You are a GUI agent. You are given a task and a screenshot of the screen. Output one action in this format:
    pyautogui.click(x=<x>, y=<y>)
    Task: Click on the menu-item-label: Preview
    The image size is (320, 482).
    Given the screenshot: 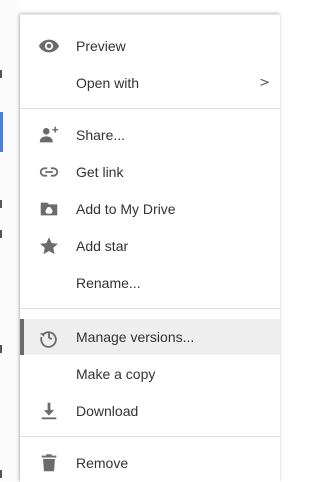 What is the action you would take?
    pyautogui.click(x=101, y=46)
    